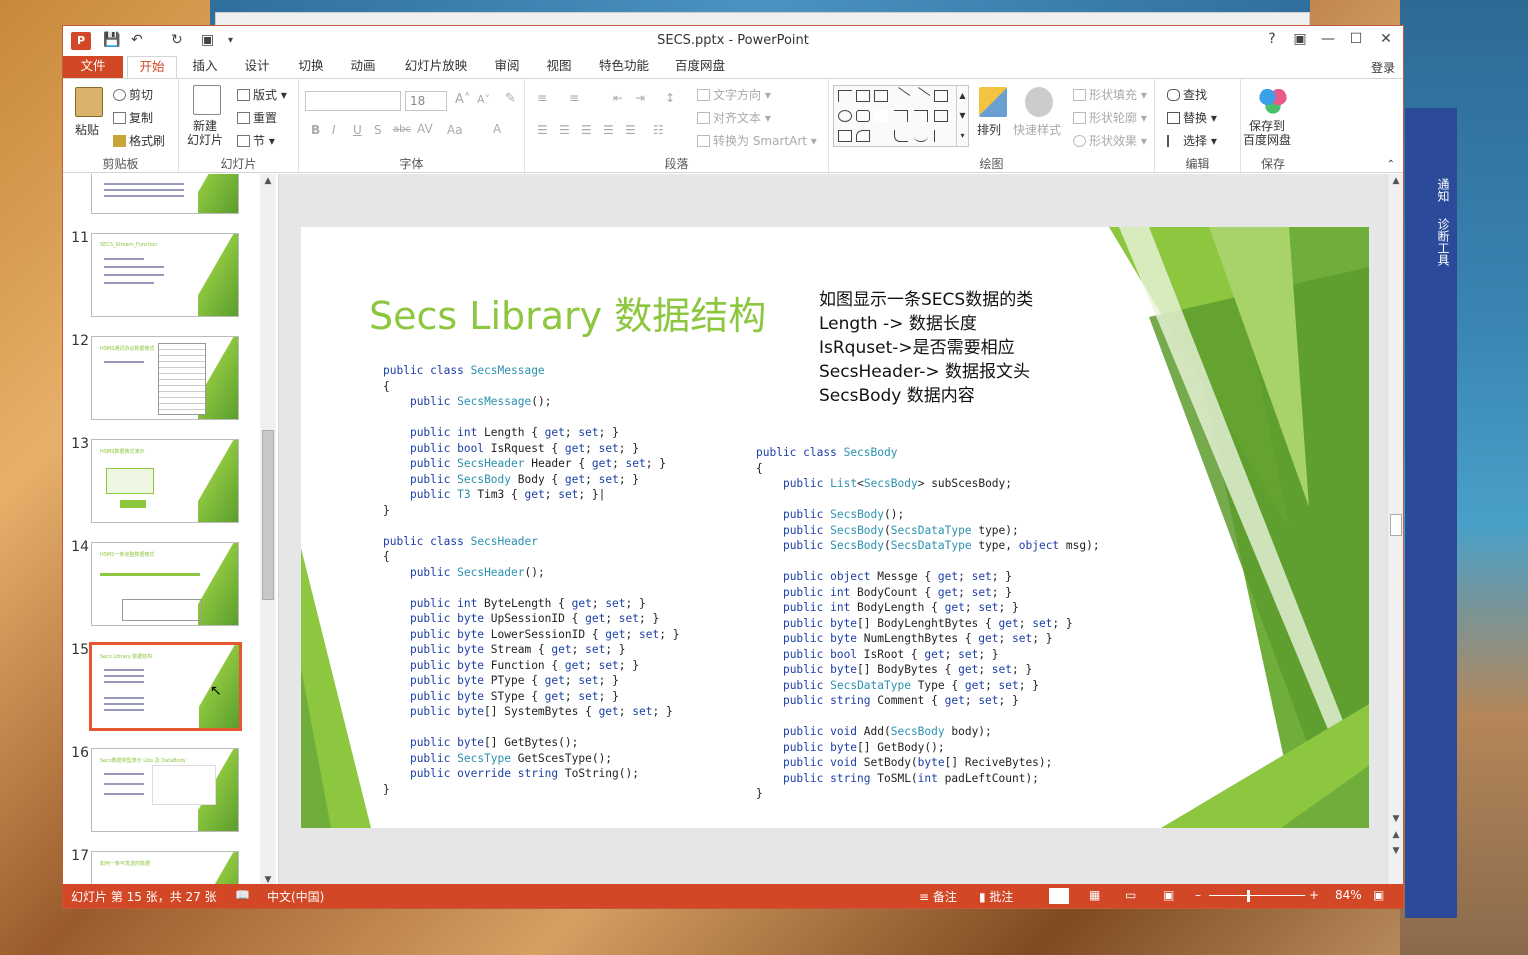 The image size is (1528, 955). What do you see at coordinates (402, 129) in the screenshot?
I see `strikethrough-icon: abc` at bounding box center [402, 129].